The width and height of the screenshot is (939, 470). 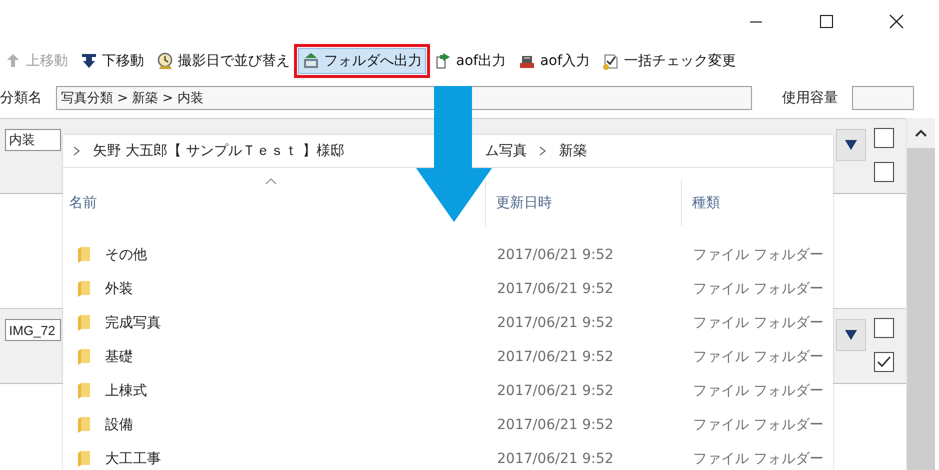 What do you see at coordinates (524, 203) in the screenshot?
I see `column-header: 更新日時` at bounding box center [524, 203].